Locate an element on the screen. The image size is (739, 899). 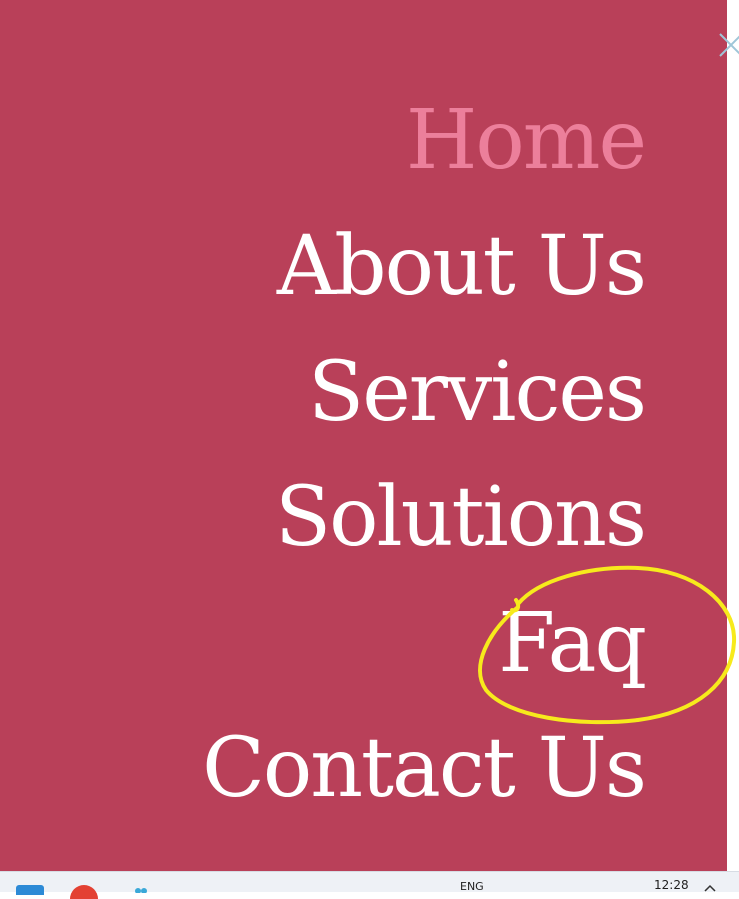
nav-item-services: Services is located at coordinates (477, 393).